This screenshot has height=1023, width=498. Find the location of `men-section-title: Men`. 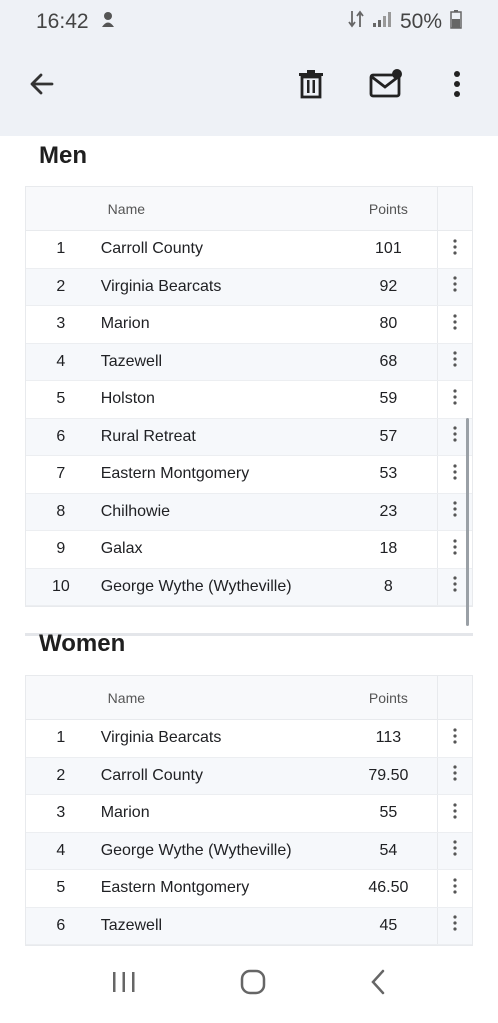

men-section-title: Men is located at coordinates (63, 155).